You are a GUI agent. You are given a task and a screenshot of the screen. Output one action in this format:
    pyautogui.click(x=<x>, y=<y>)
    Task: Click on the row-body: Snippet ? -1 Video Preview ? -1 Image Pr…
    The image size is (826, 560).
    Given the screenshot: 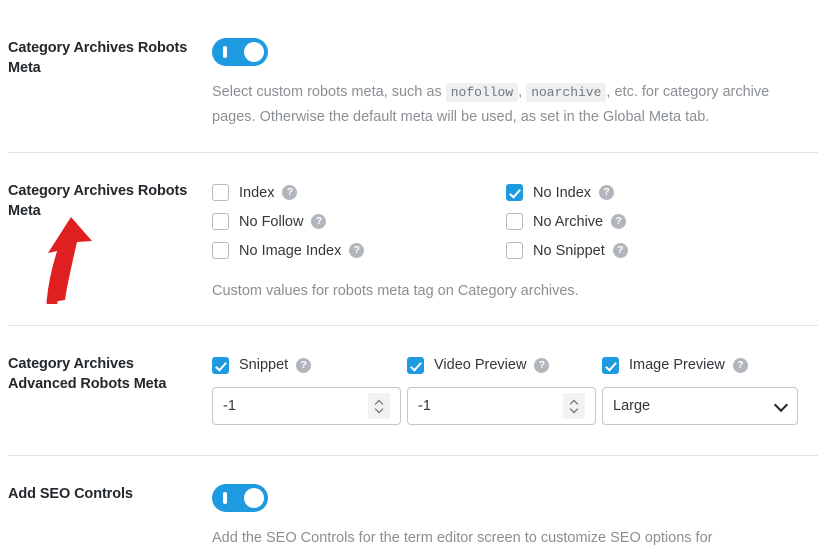 What is the action you would take?
    pyautogui.click(x=511, y=389)
    